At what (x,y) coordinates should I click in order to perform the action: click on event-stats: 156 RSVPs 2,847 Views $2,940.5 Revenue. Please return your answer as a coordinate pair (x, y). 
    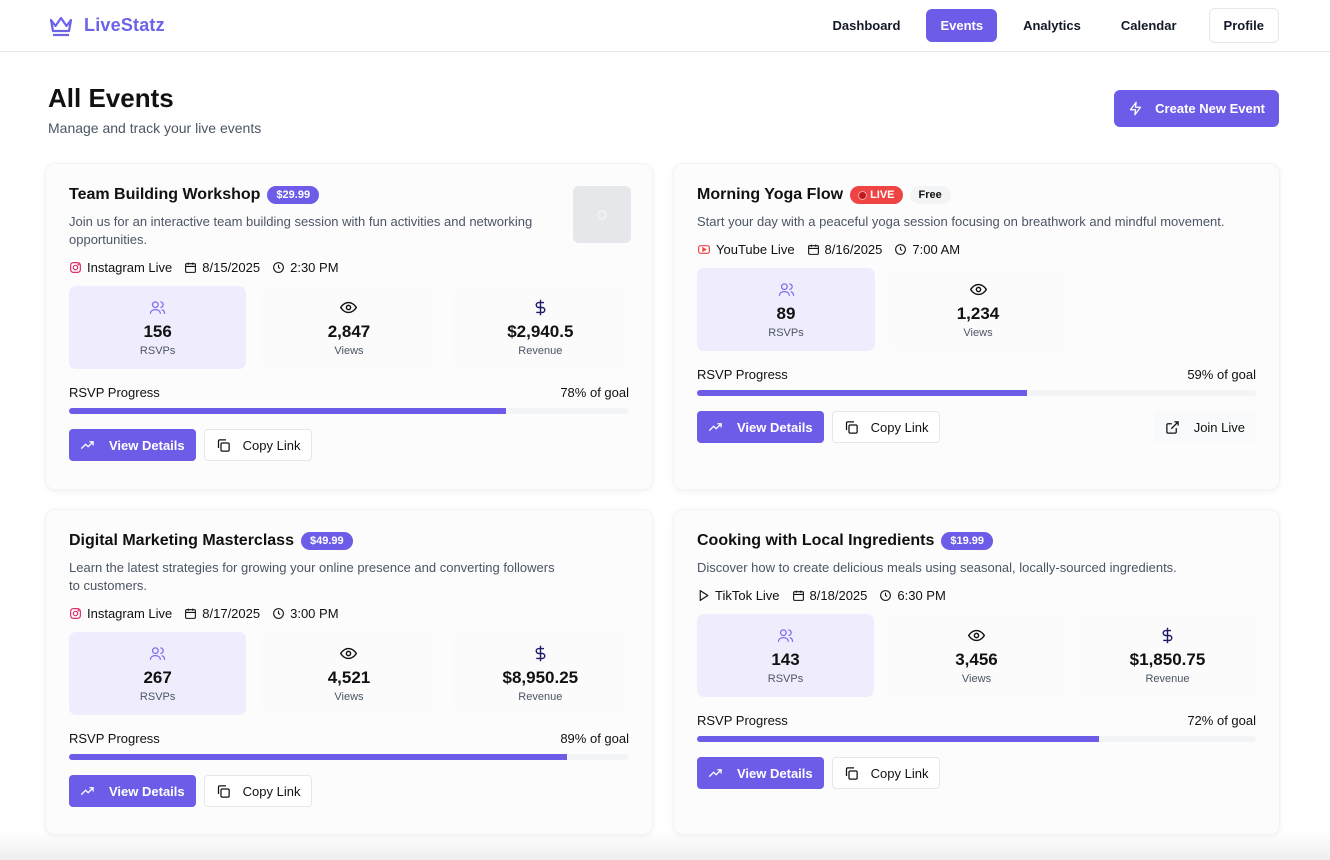
    Looking at the image, I should click on (349, 327).